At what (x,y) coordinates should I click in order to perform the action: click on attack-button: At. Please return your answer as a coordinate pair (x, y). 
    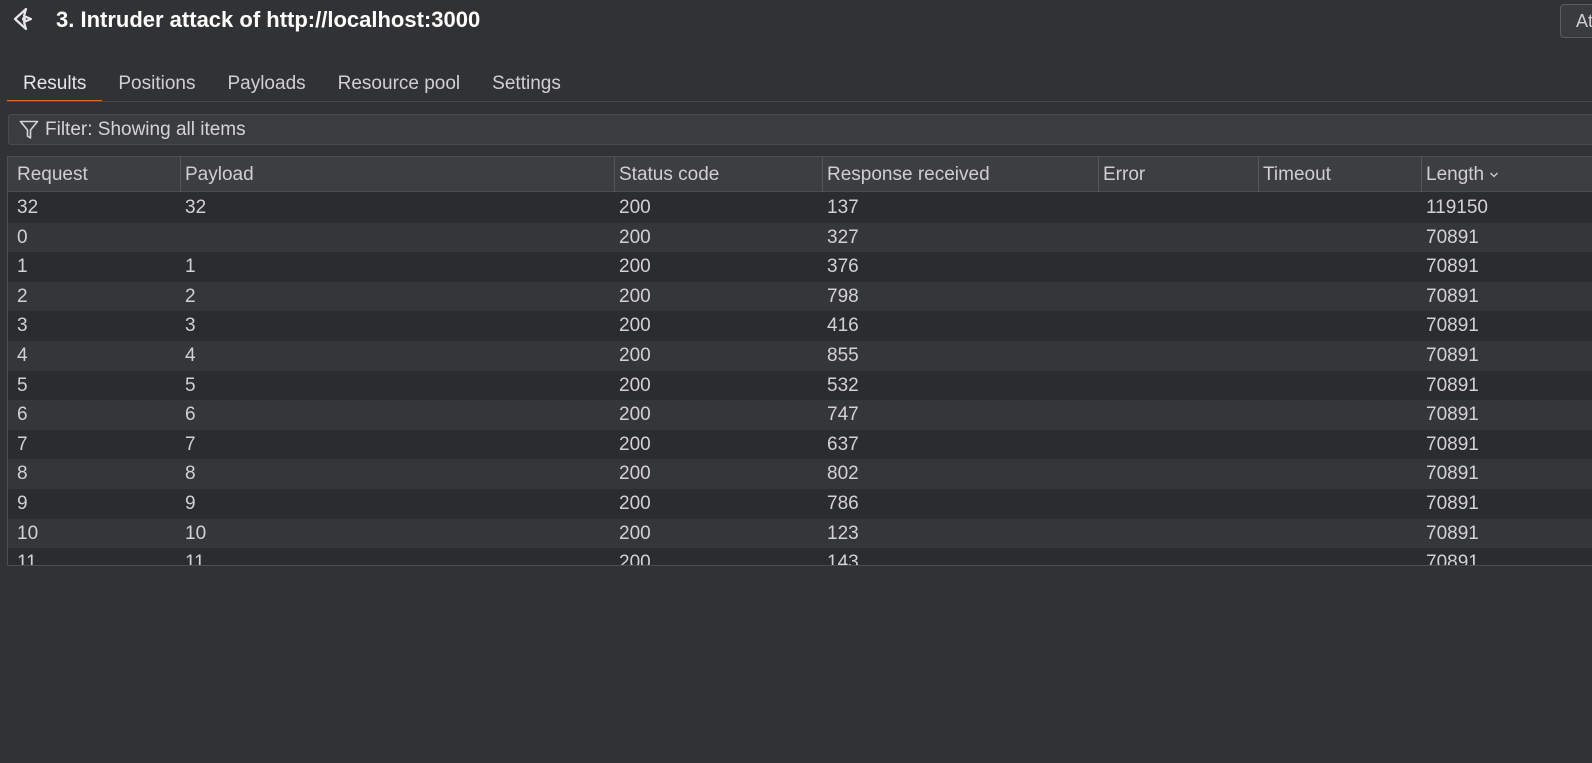
    Looking at the image, I should click on (1576, 21).